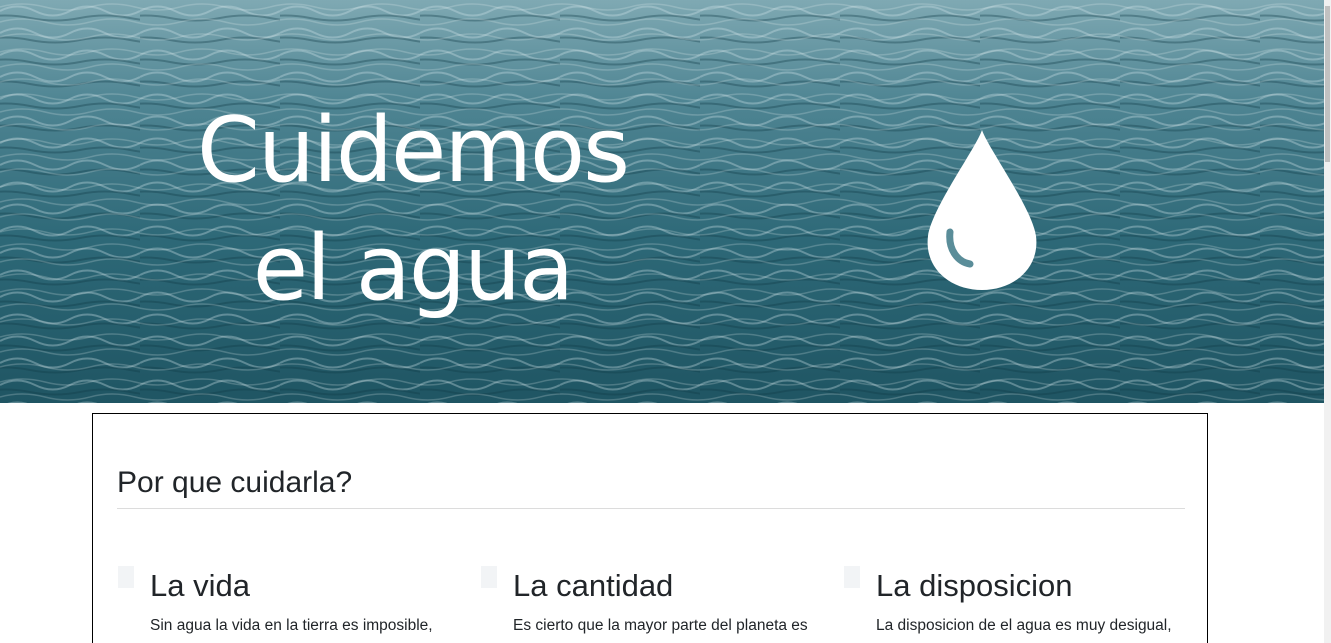 The image size is (1331, 643). What do you see at coordinates (593, 585) in the screenshot?
I see `feature-title: La cantidad` at bounding box center [593, 585].